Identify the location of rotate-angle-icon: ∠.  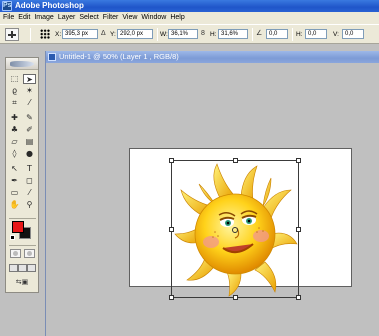
(259, 33).